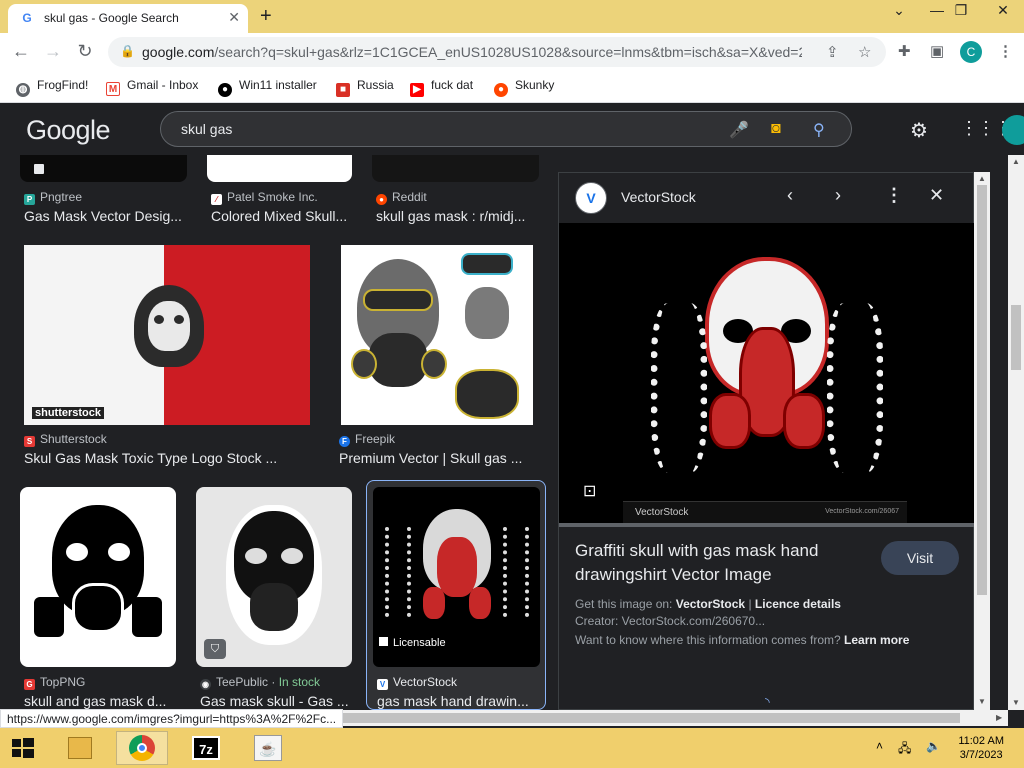  What do you see at coordinates (80, 748) in the screenshot?
I see `file-explorer-icon` at bounding box center [80, 748].